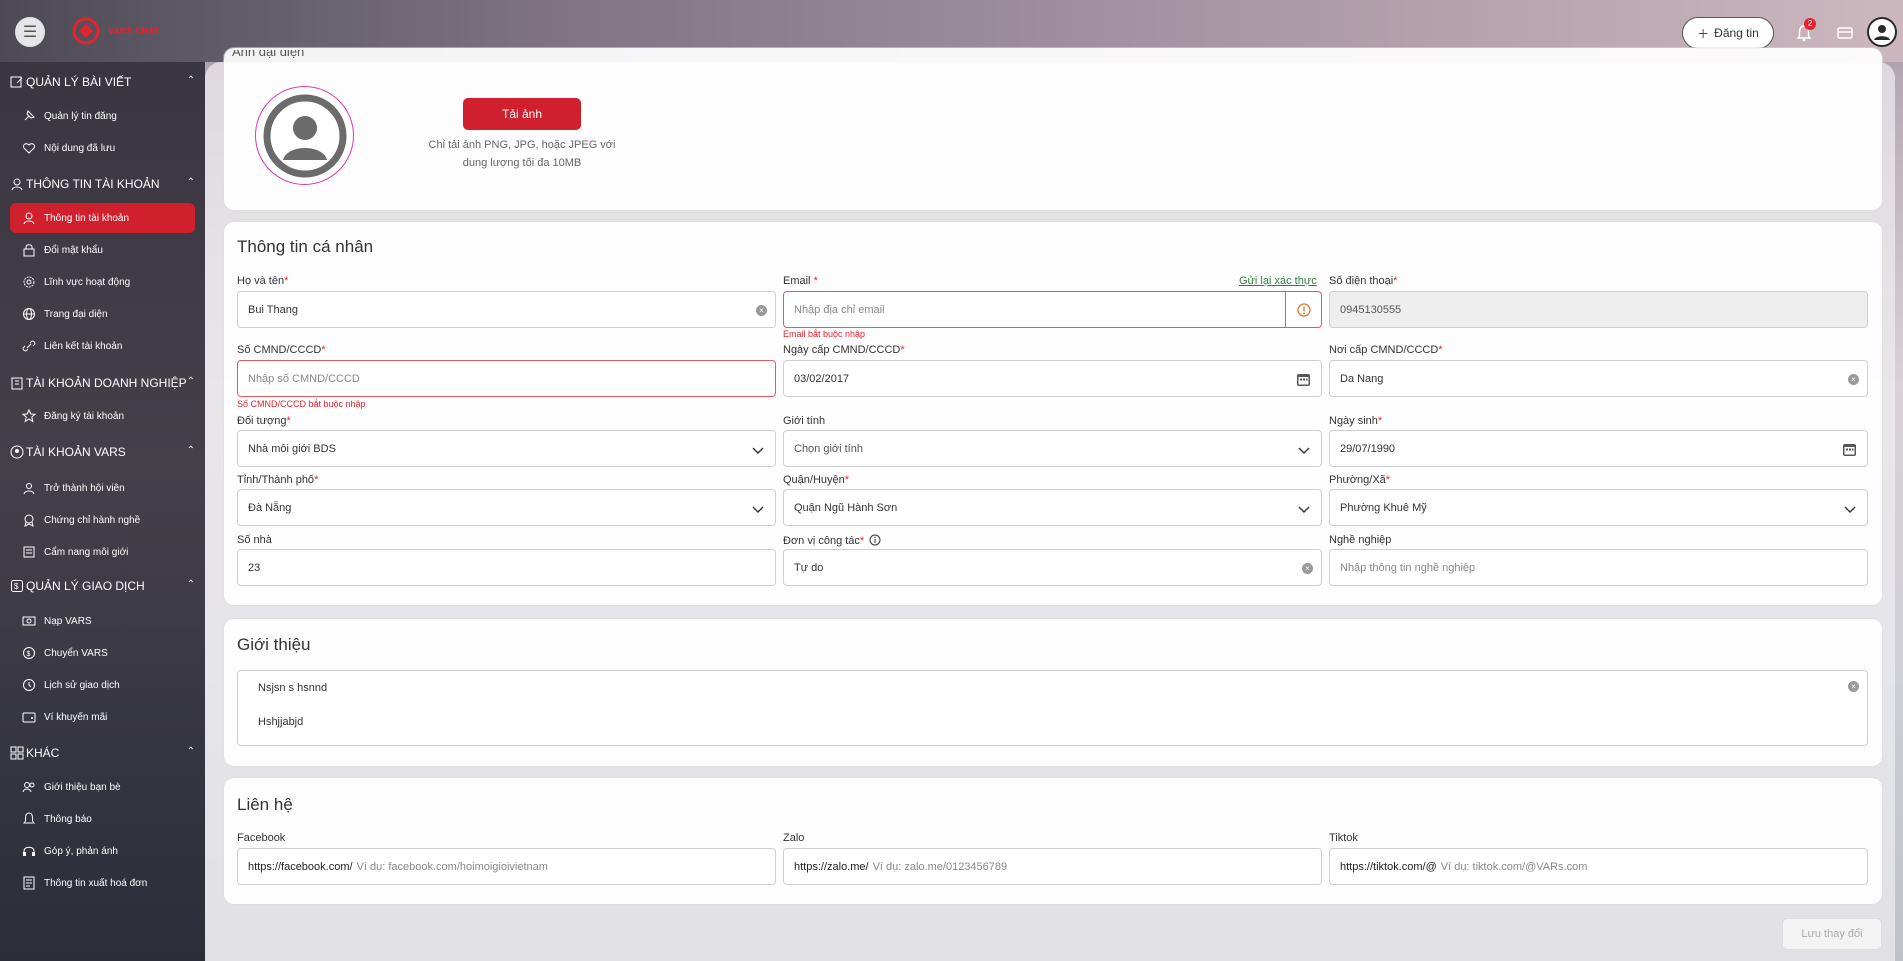 This screenshot has height=961, width=1903. I want to click on user-avatar, so click(1882, 32).